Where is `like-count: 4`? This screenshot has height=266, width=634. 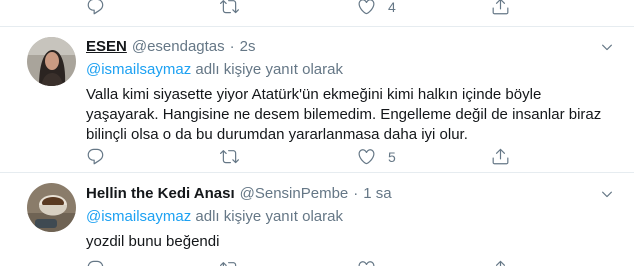
like-count: 4 is located at coordinates (392, 7).